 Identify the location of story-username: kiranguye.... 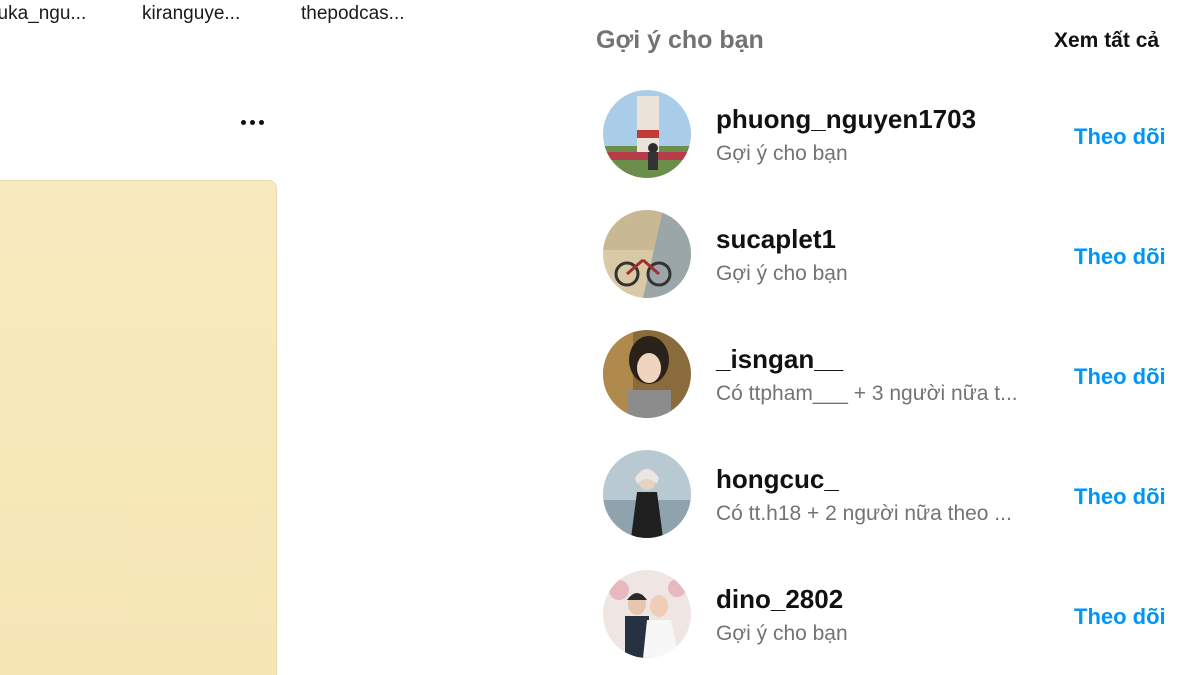
(191, 14).